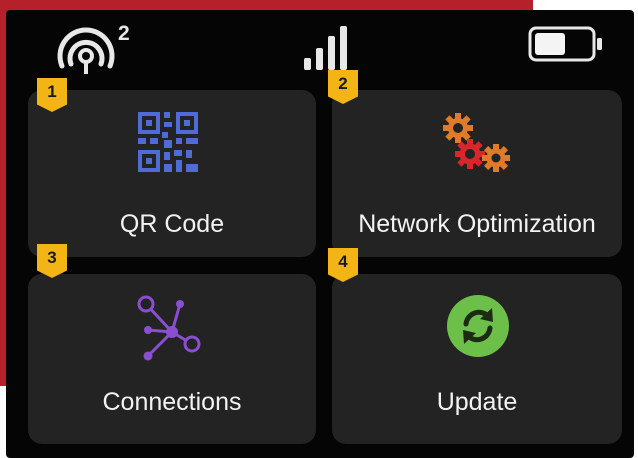 This screenshot has width=638, height=458. What do you see at coordinates (476, 142) in the screenshot?
I see `gears-icon` at bounding box center [476, 142].